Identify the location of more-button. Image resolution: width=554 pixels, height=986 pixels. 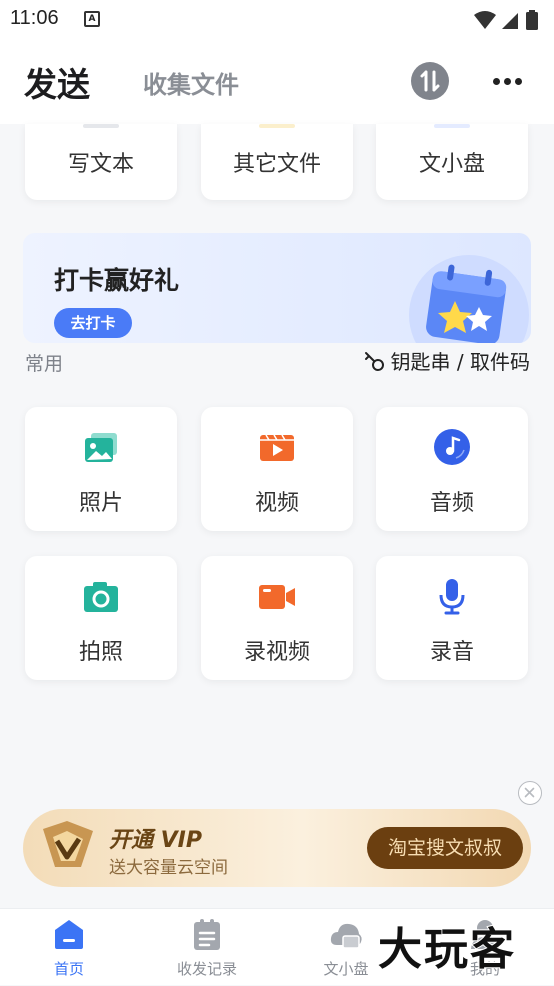
(508, 81).